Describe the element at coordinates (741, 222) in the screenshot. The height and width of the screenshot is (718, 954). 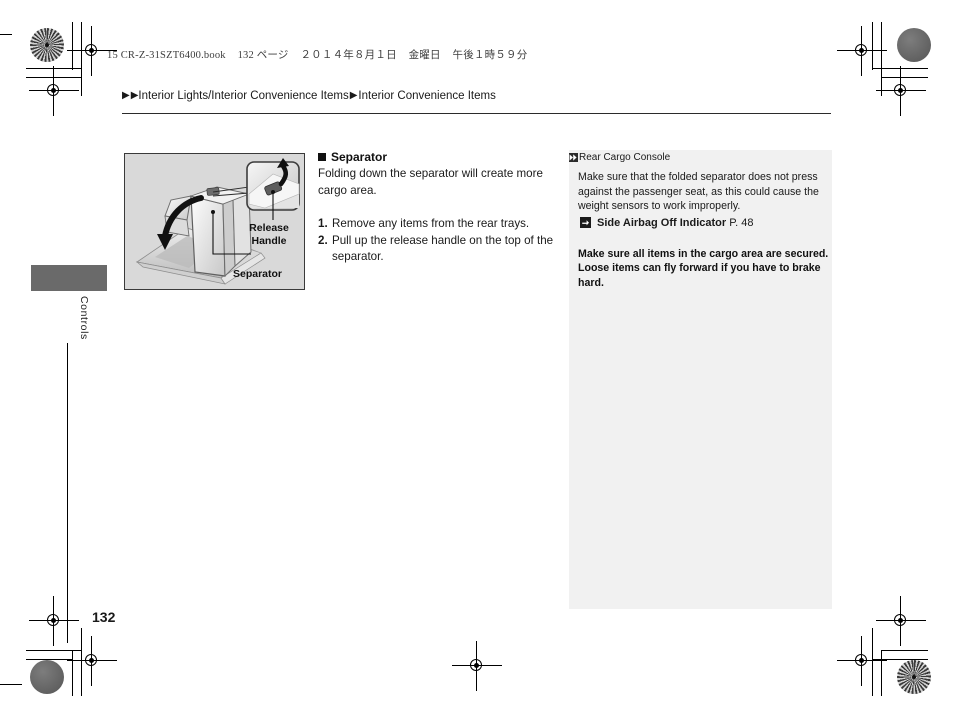
I see `cross-reference-page: P. 48` at that location.